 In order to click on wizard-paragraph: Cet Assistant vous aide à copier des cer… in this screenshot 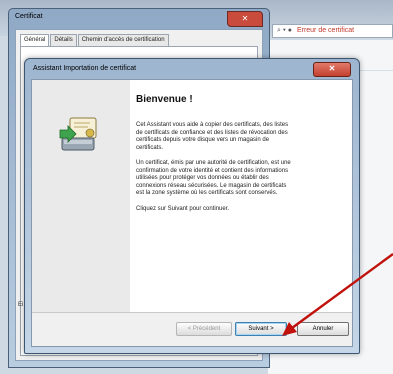, I will do `click(212, 136)`.